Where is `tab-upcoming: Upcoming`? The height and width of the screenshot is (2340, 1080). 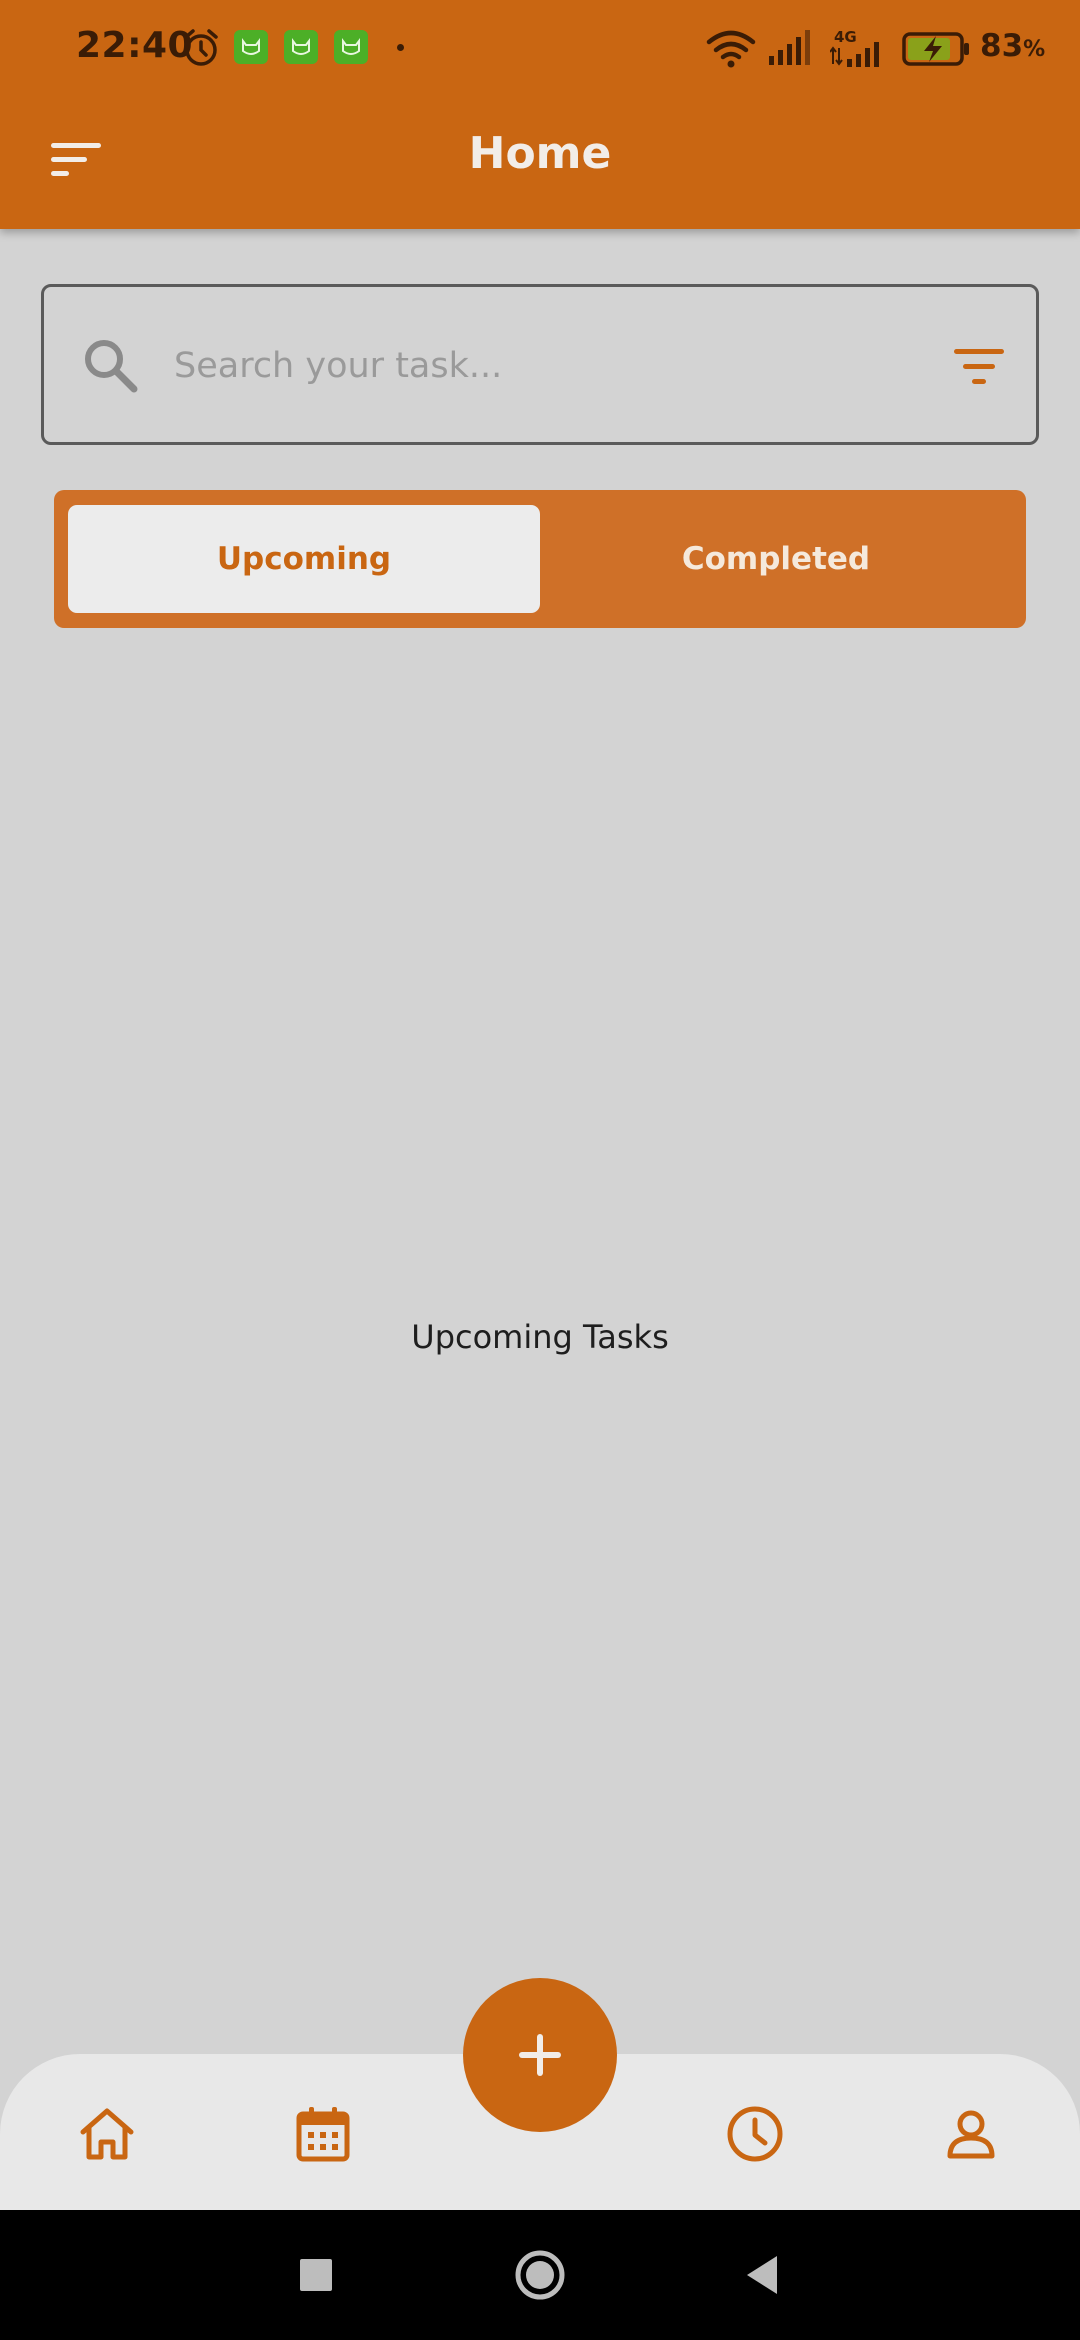
tab-upcoming: Upcoming is located at coordinates (304, 559).